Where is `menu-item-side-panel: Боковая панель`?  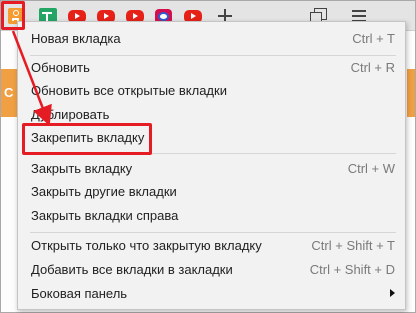
menu-item-side-panel: Боковая панель is located at coordinates (211, 293).